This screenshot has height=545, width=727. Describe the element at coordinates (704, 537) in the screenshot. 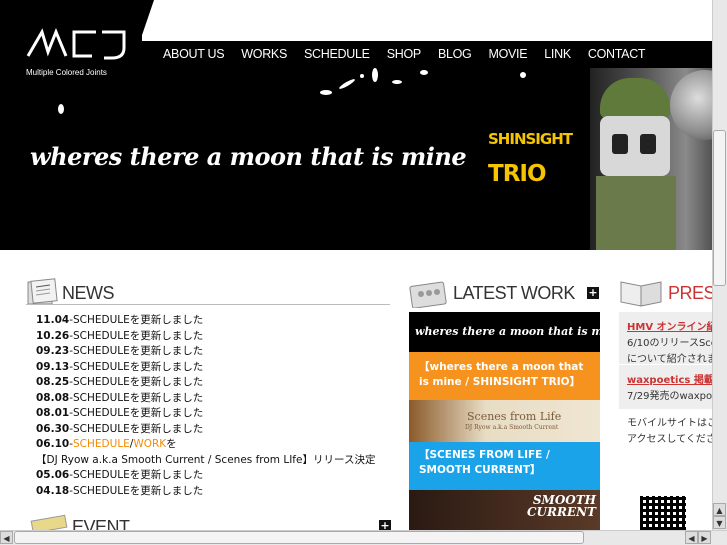

I see `scroll-right-arrow-icon: ▶` at that location.